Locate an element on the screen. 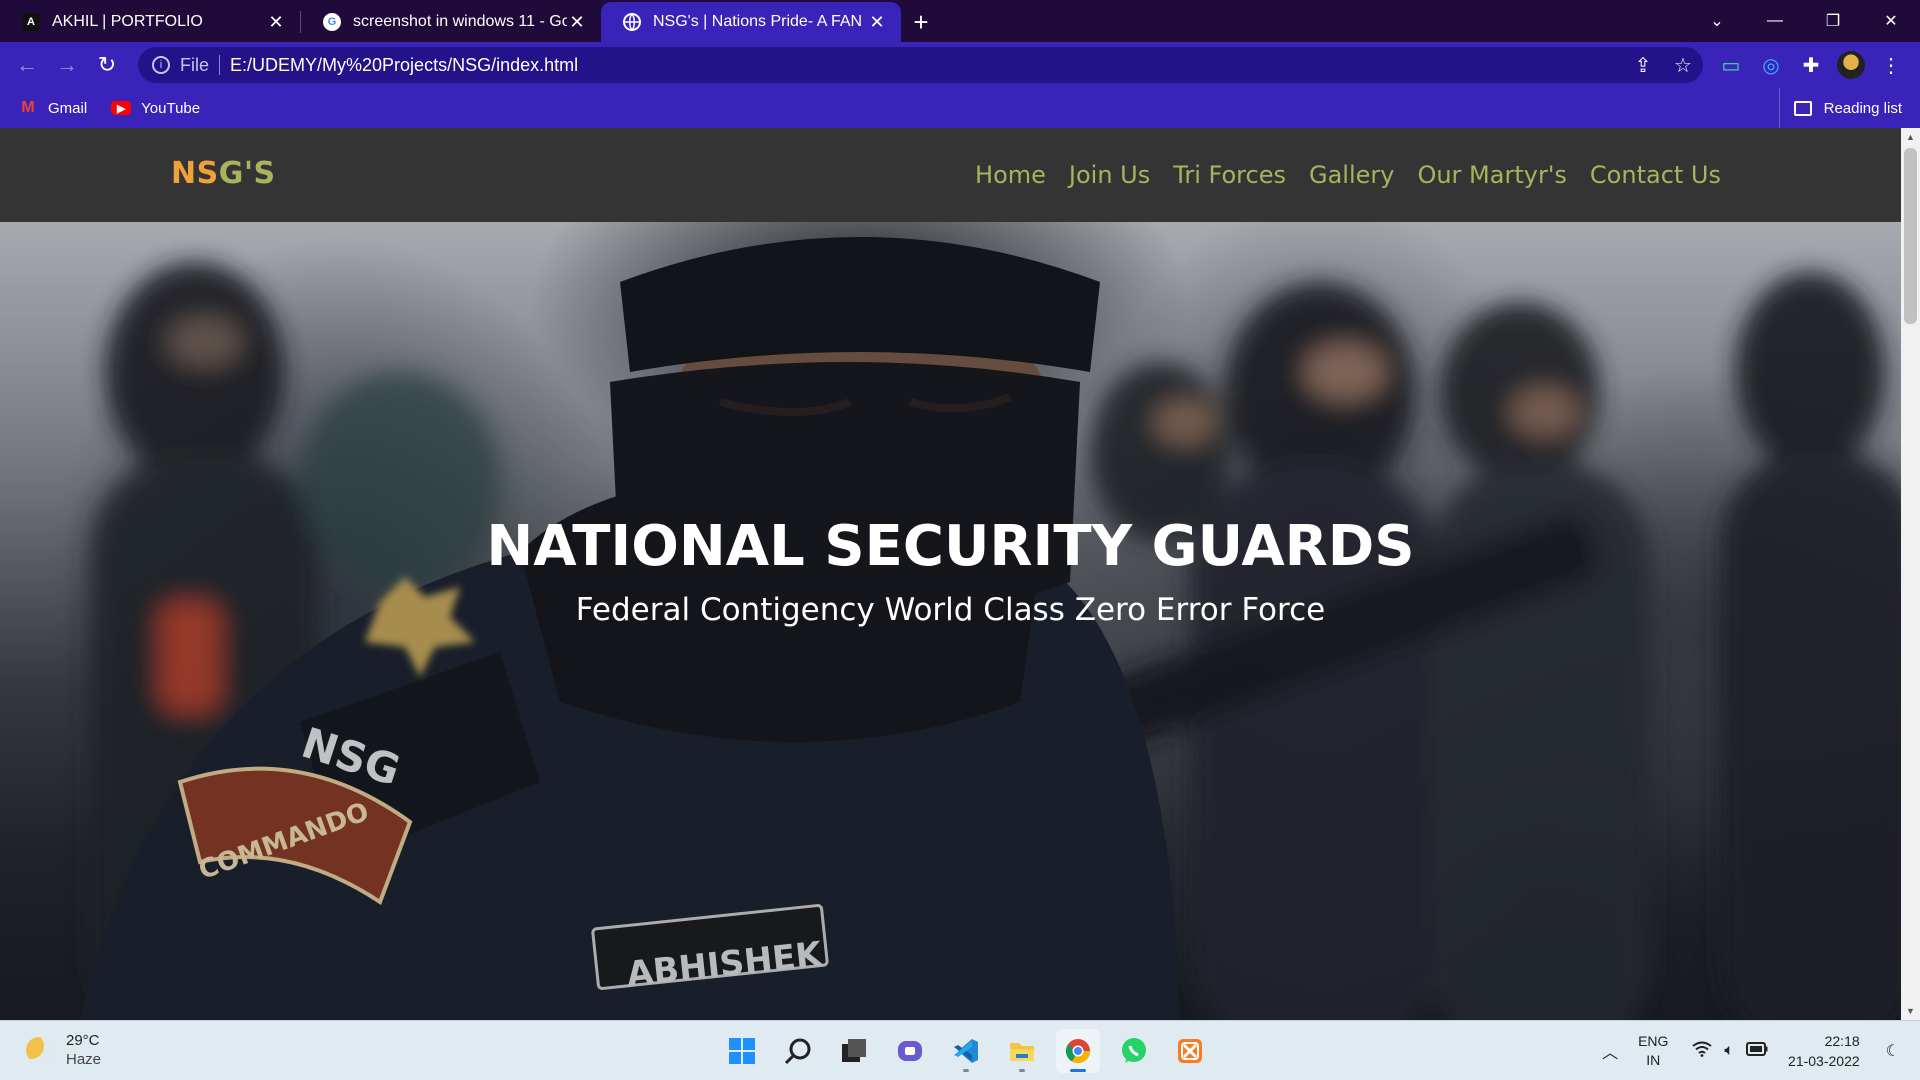  tab-title: AKHIL | PORTFOLIO is located at coordinates (127, 21).